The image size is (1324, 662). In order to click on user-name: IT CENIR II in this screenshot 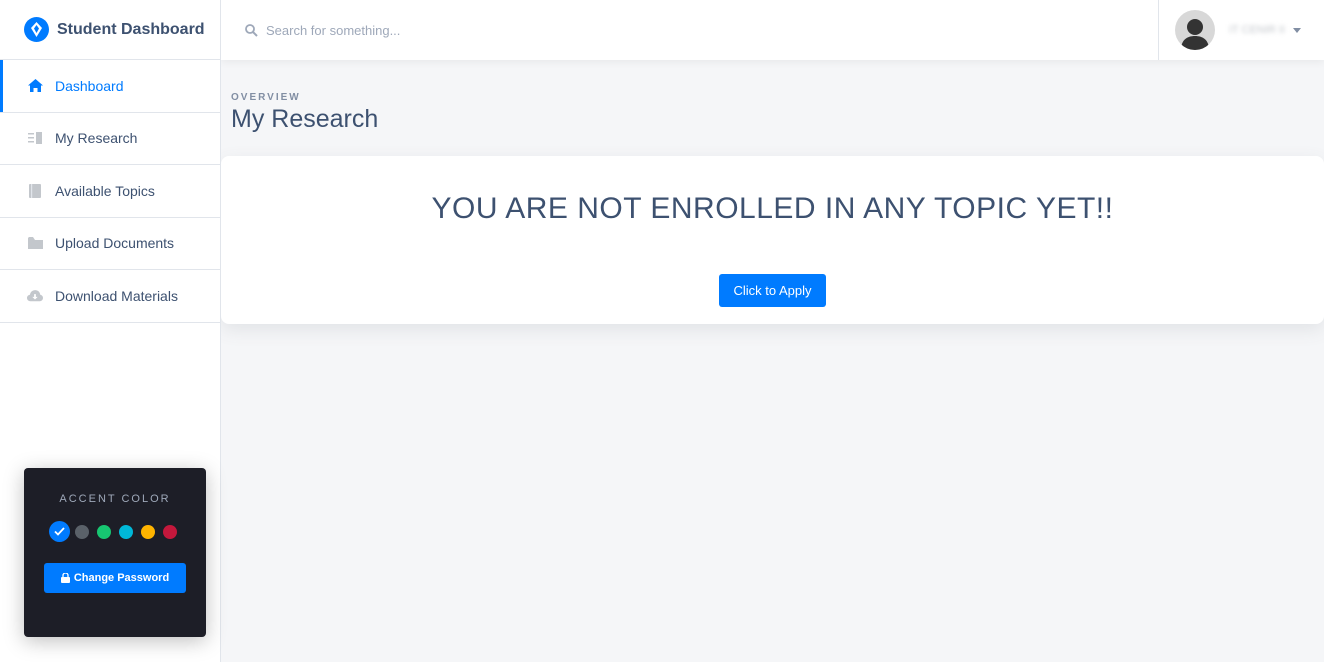, I will do `click(1257, 30)`.